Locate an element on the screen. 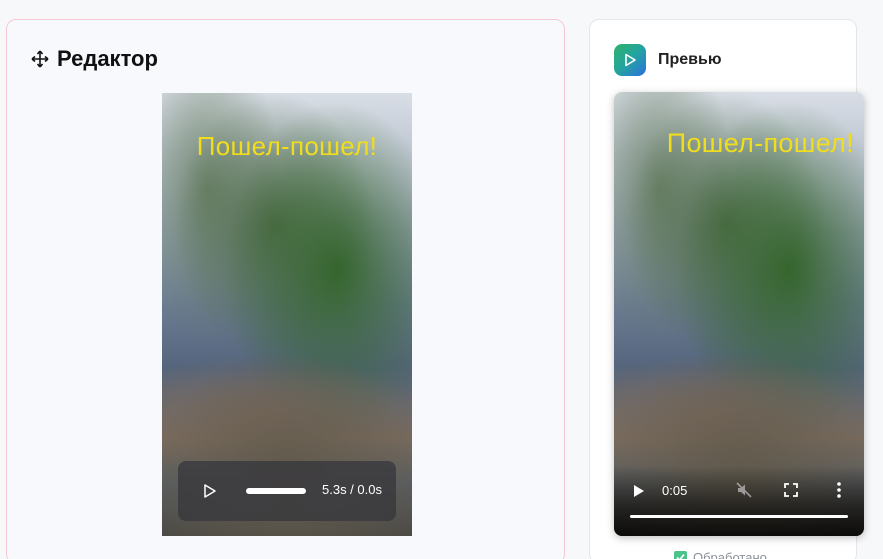  mute-icon is located at coordinates (744, 490).